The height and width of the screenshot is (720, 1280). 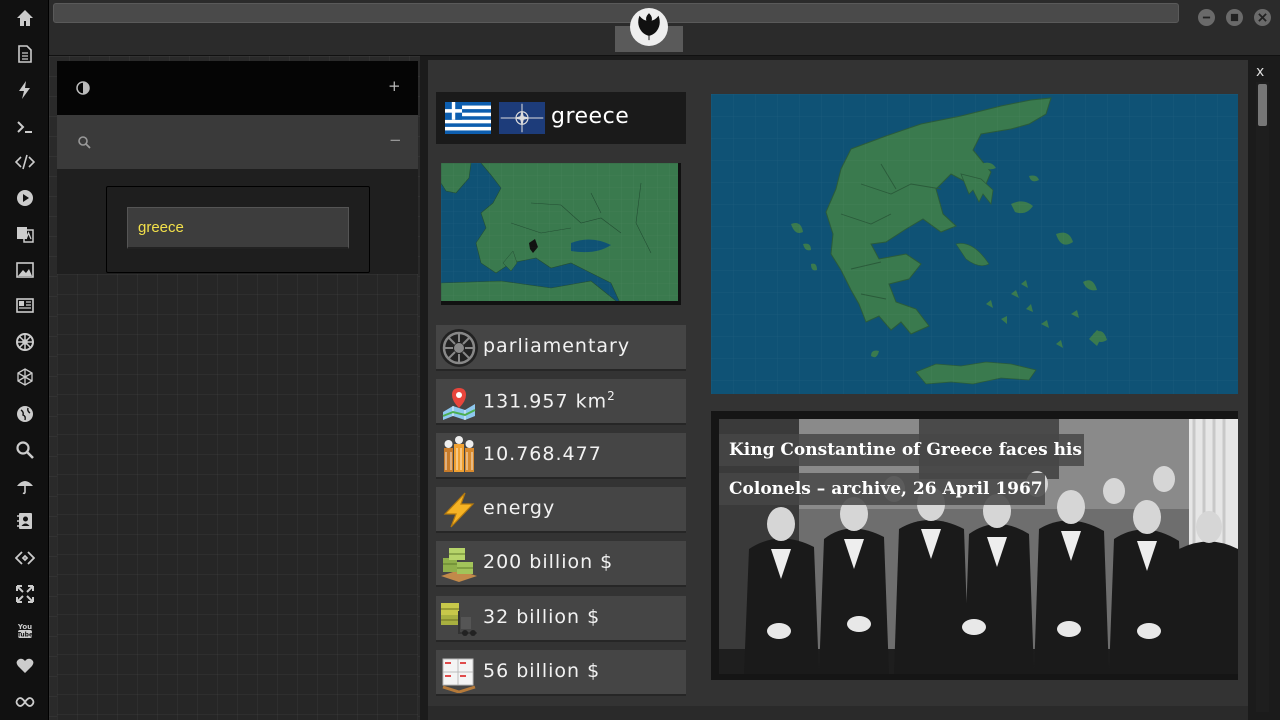 I want to click on theme-bar: +, so click(x=237, y=88).